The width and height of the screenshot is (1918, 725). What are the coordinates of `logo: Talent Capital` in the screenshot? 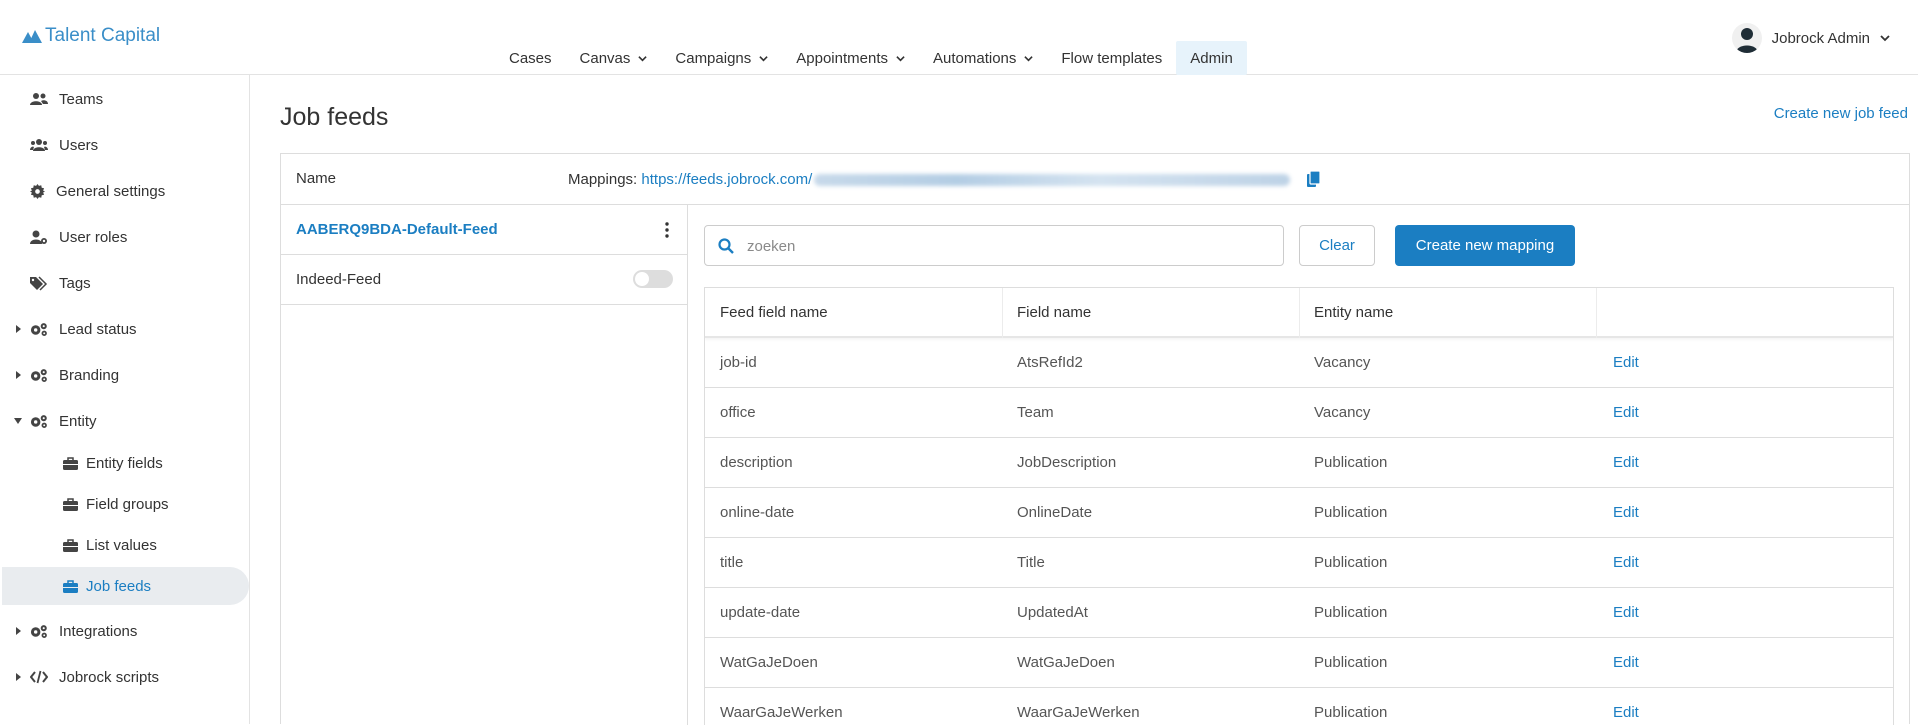 It's located at (91, 36).